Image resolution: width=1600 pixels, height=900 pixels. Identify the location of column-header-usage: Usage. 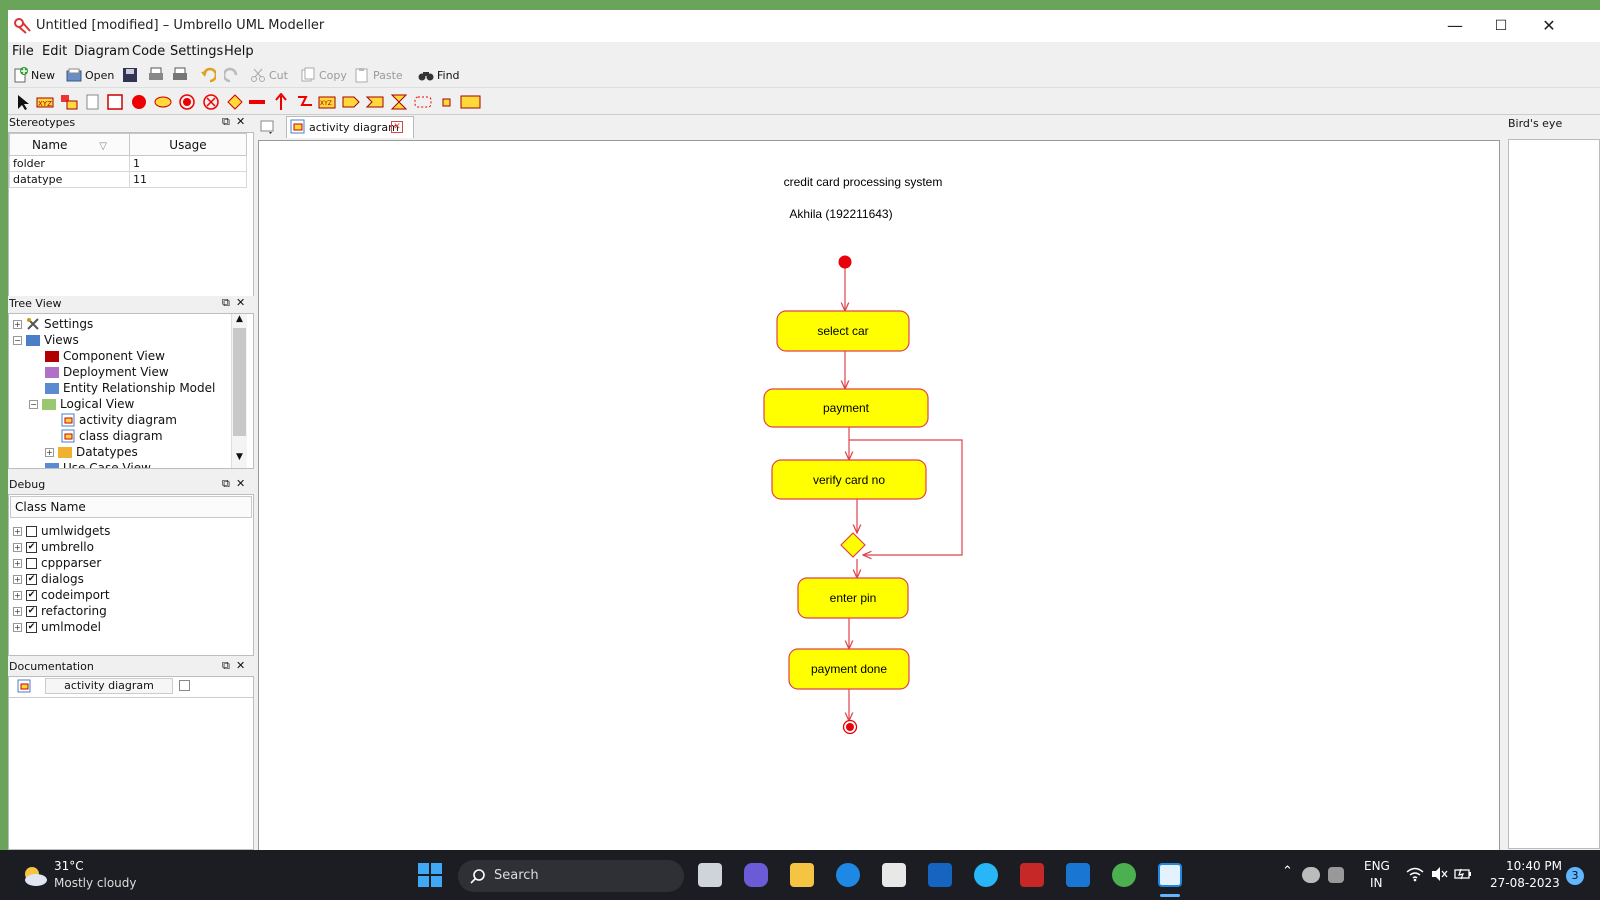
(188, 144).